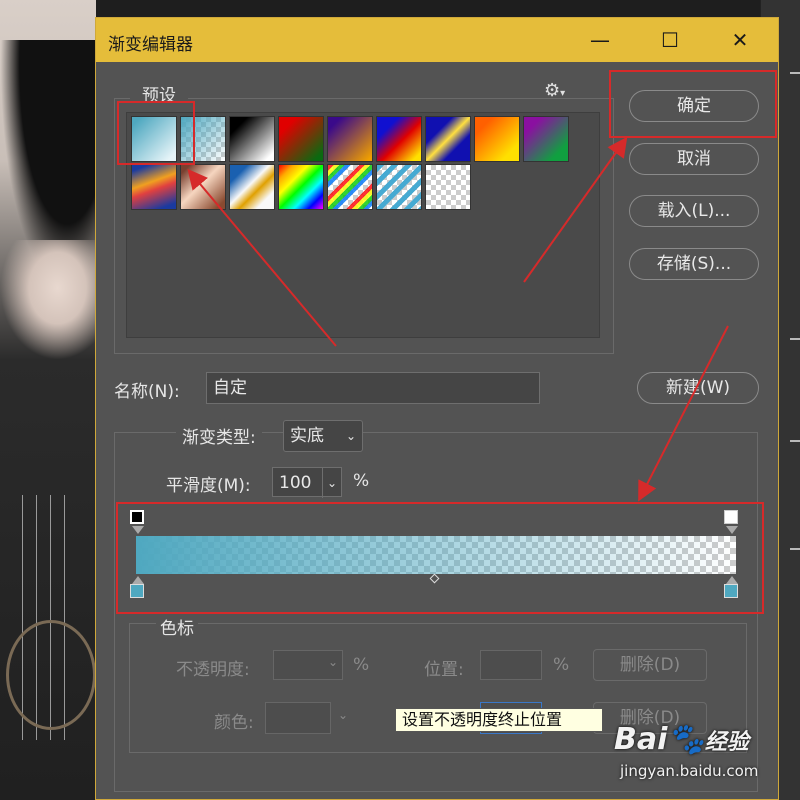 This screenshot has width=800, height=800. I want to click on name-input: 自定, so click(373, 388).